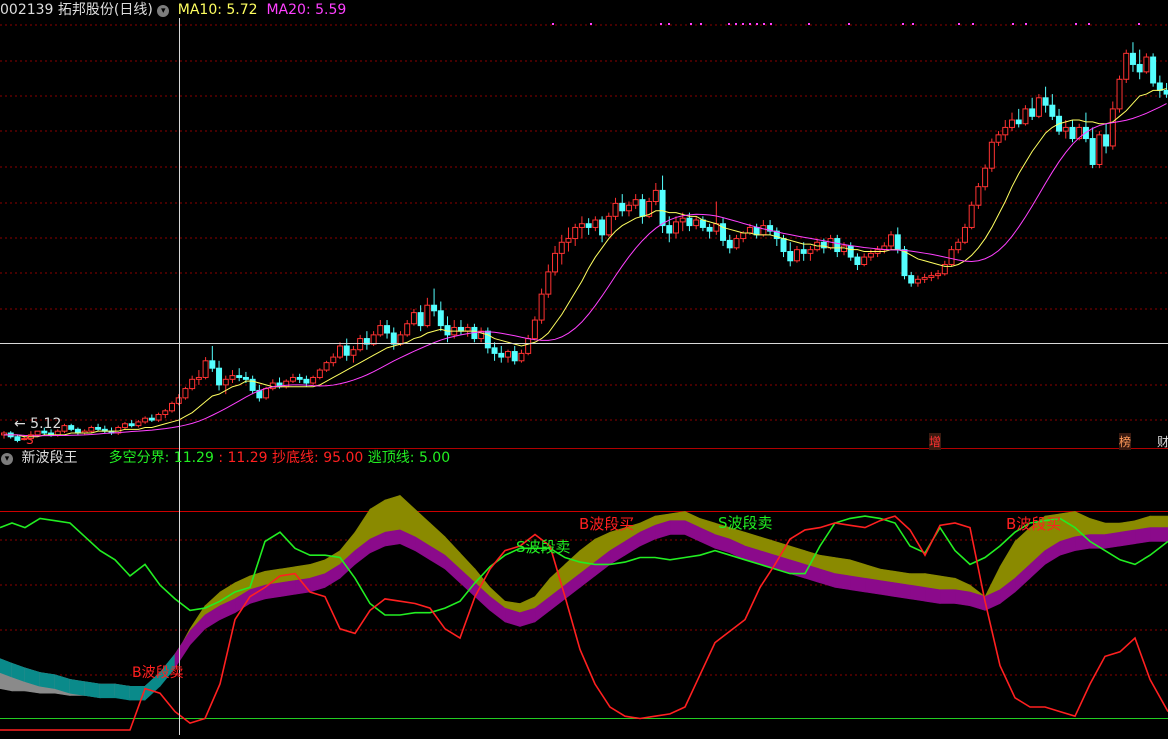 The height and width of the screenshot is (739, 1168). Describe the element at coordinates (194, 458) in the screenshot. I see `duokong-value1: 11.29` at that location.